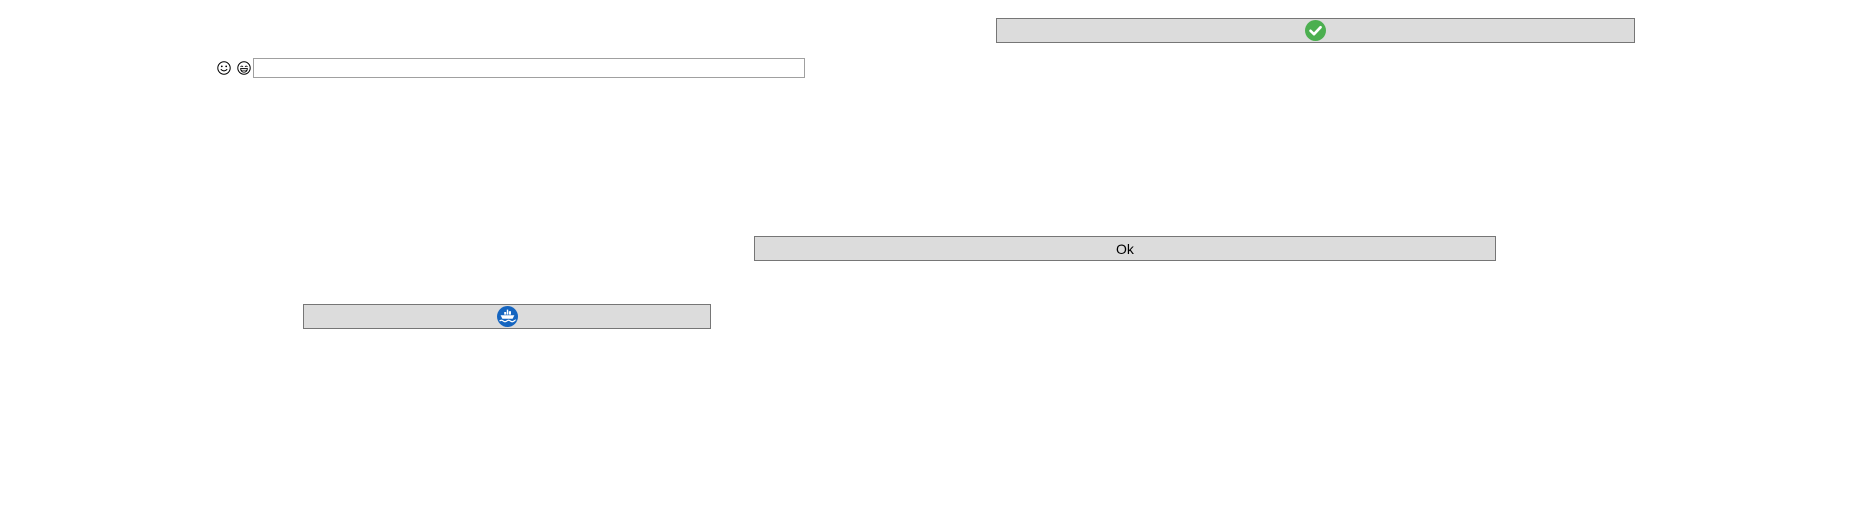 The height and width of the screenshot is (515, 1849). I want to click on ok-button-label: Ok, so click(1125, 248).